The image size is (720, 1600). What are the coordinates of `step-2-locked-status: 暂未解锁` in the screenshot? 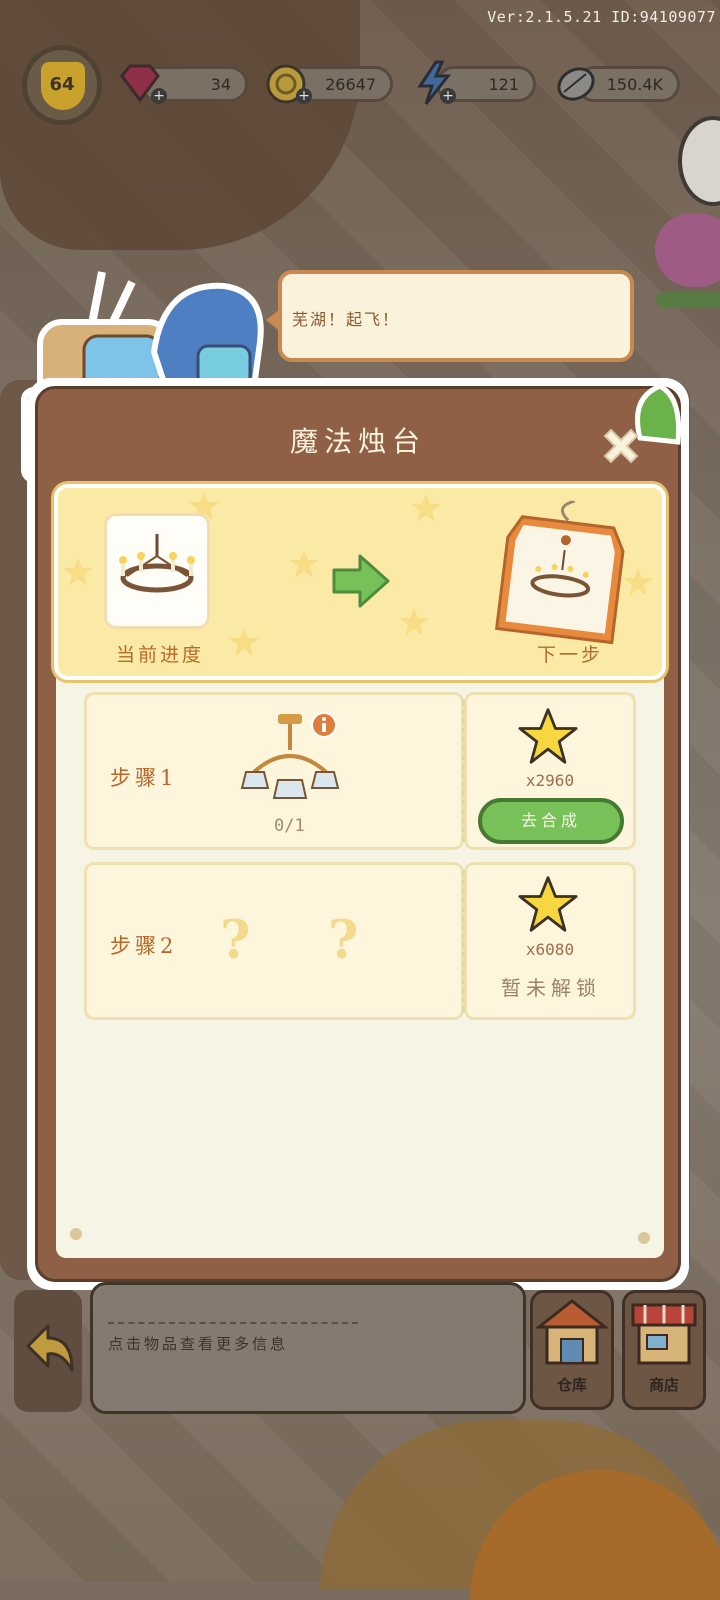 It's located at (551, 988).